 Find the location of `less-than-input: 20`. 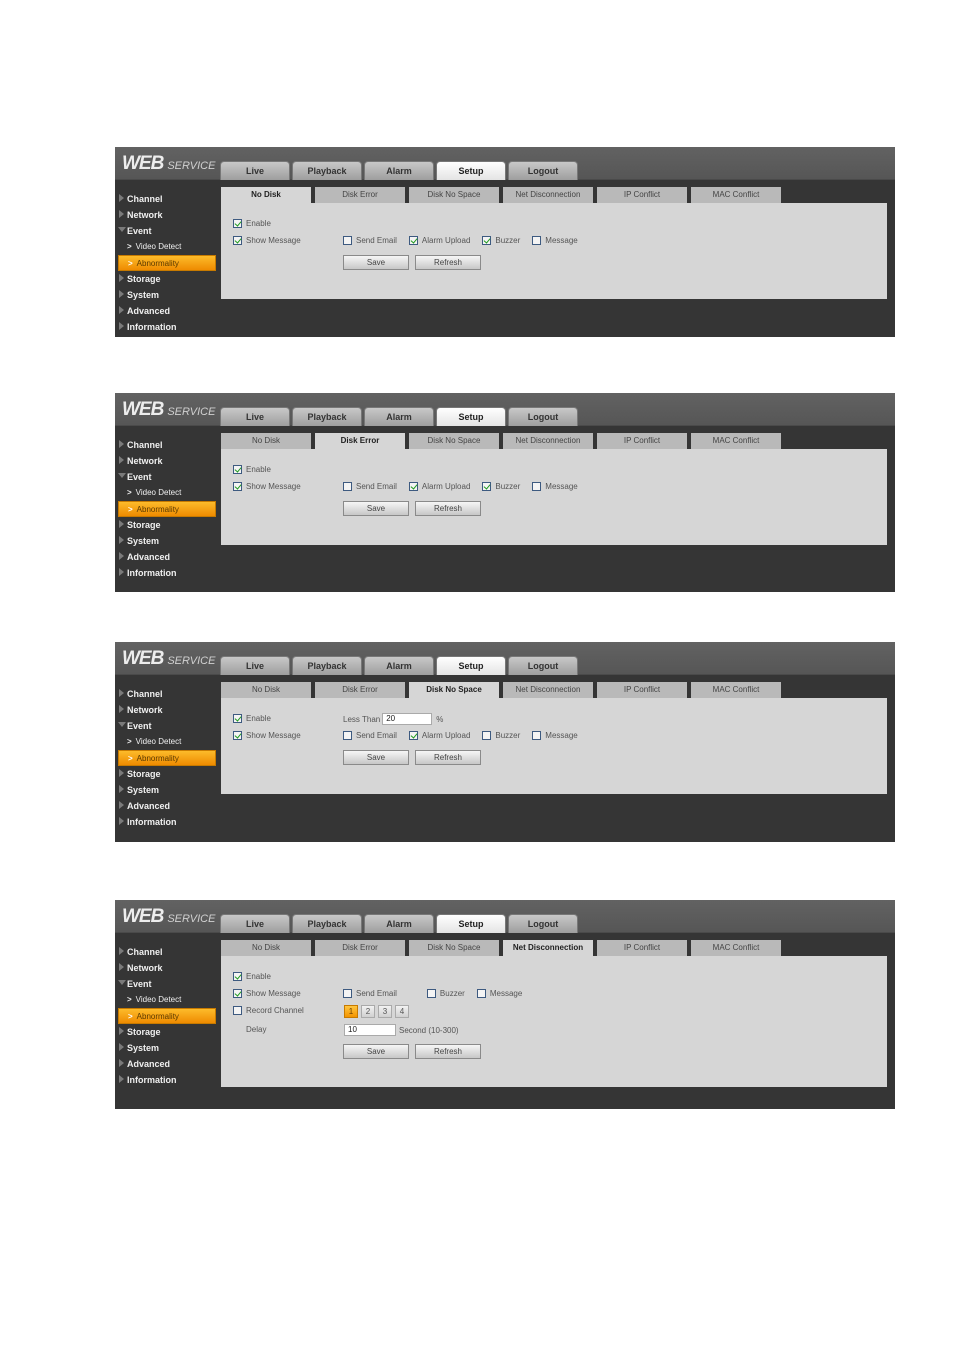

less-than-input: 20 is located at coordinates (407, 719).